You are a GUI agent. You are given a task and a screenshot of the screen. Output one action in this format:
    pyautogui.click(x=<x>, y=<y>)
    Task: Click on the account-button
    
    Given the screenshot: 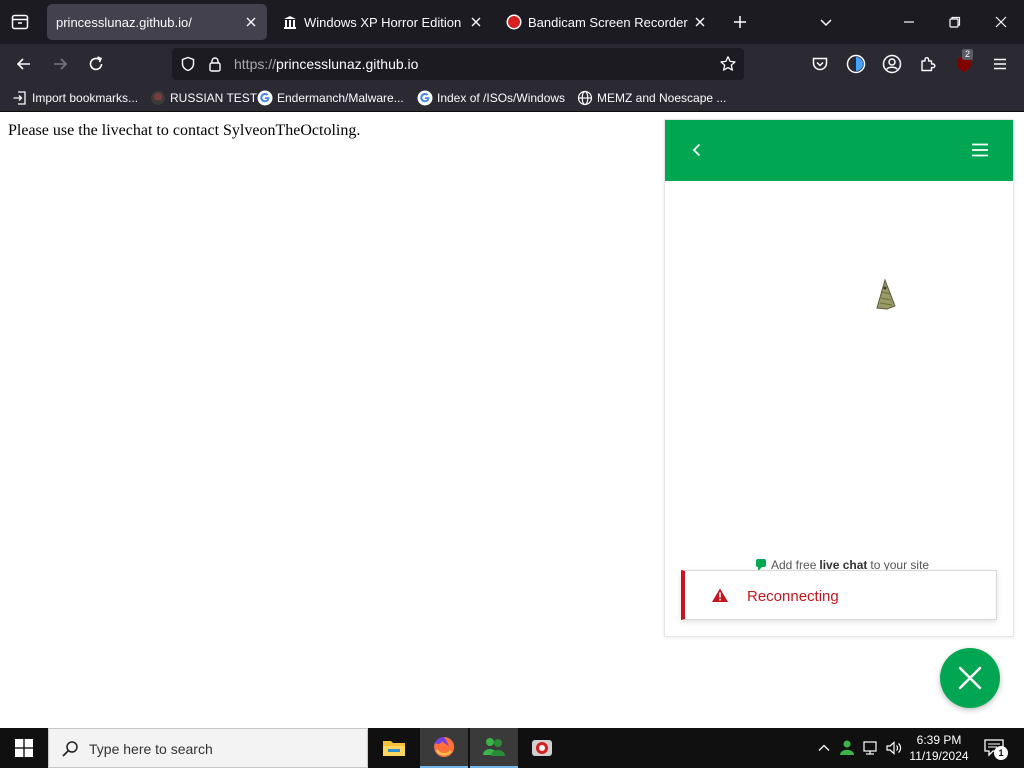 What is the action you would take?
    pyautogui.click(x=892, y=64)
    